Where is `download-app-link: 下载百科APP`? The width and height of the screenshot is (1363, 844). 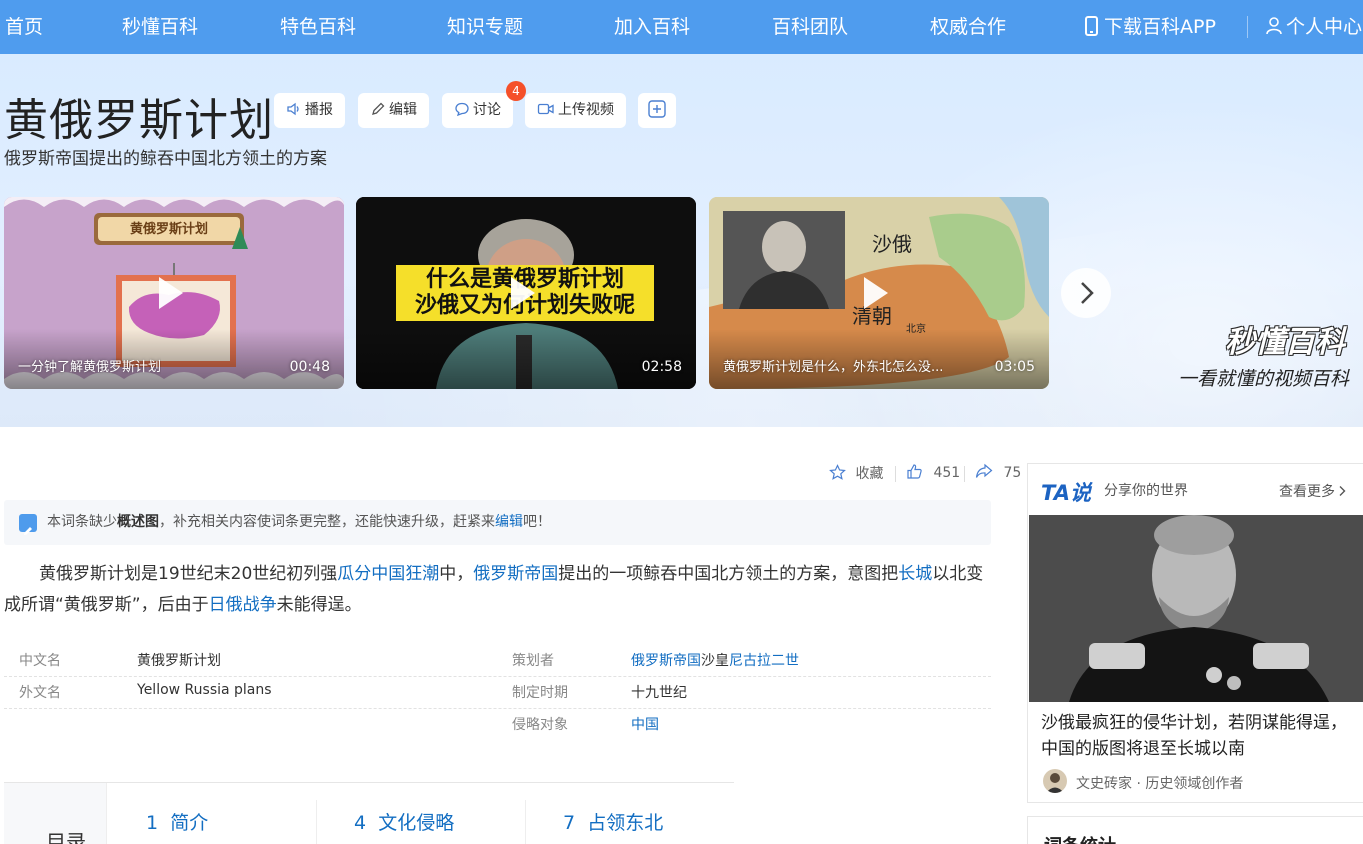 download-app-link: 下载百科APP is located at coordinates (1150, 27).